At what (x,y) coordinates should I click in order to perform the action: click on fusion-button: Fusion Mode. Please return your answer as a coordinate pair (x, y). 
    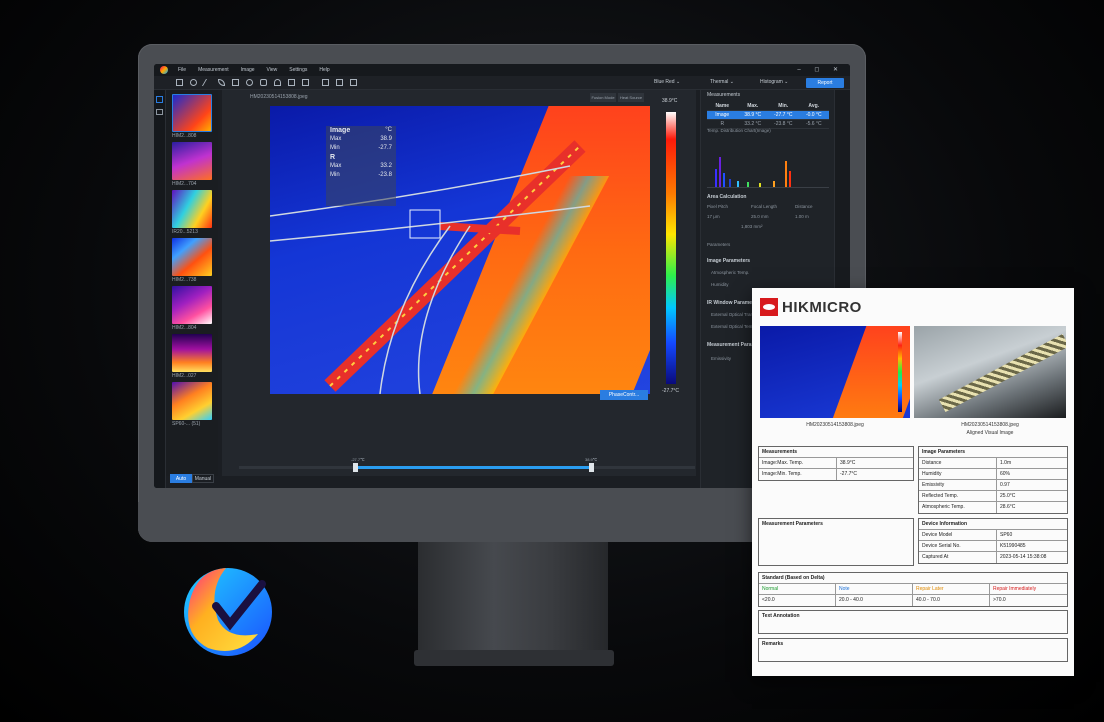
    Looking at the image, I should click on (603, 97).